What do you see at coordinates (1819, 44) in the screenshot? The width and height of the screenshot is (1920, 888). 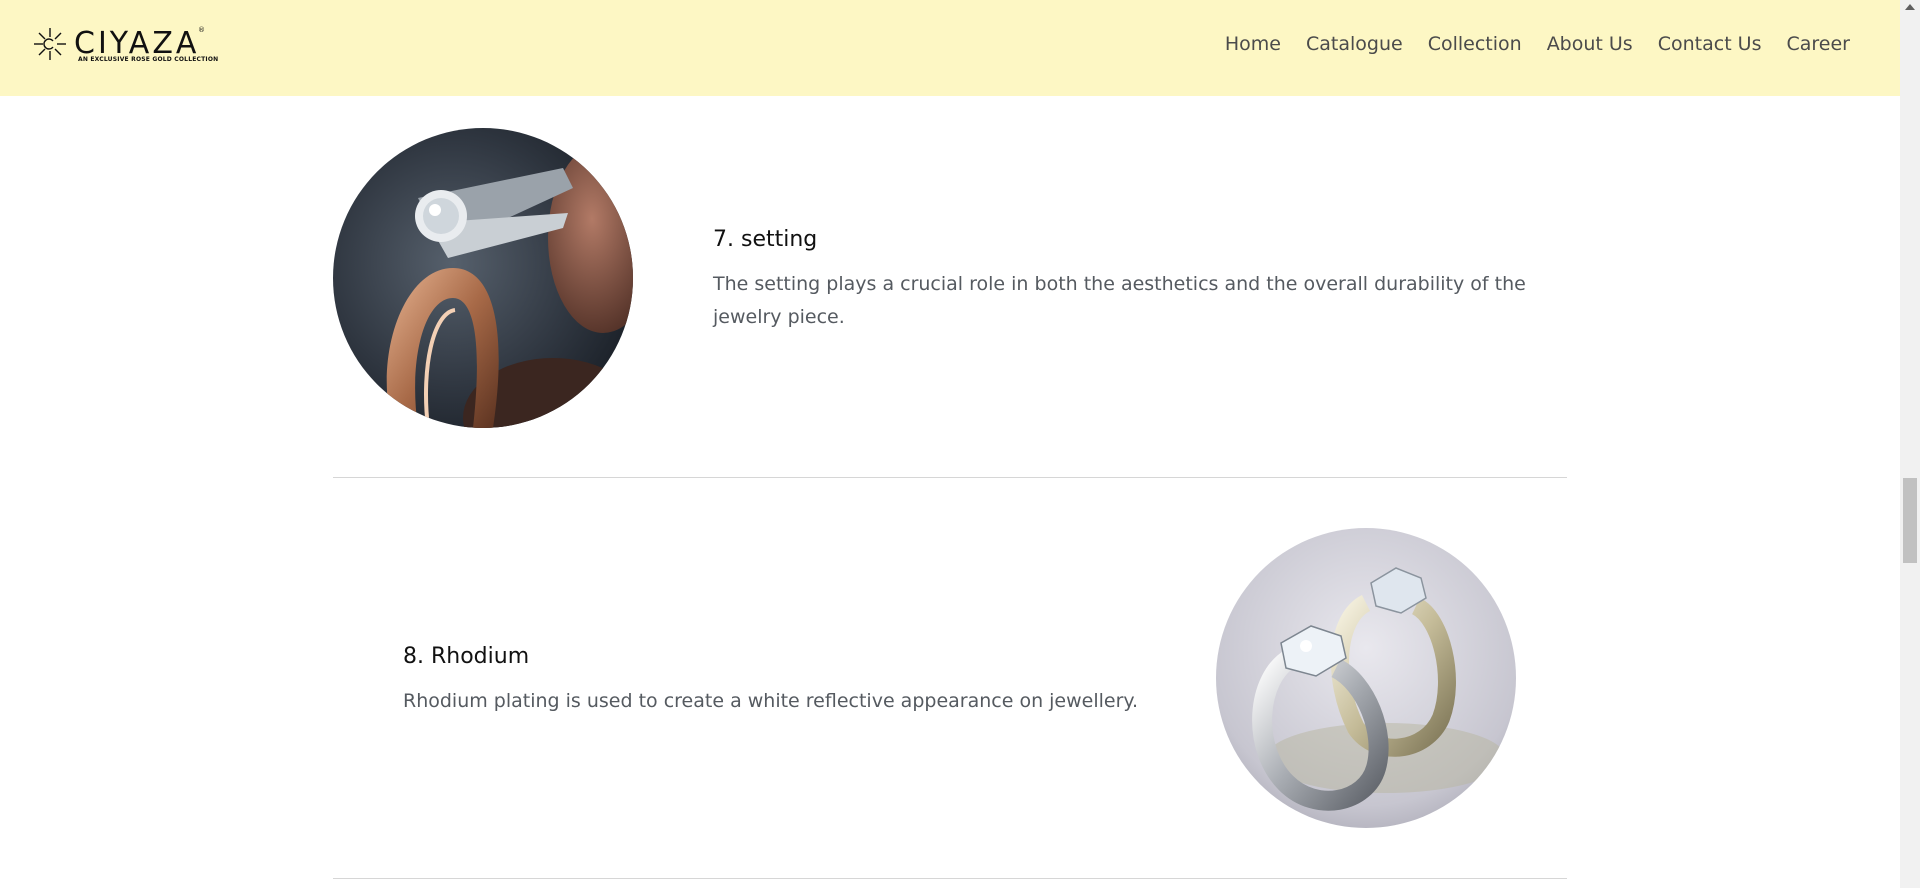 I see `nav-career: Career` at bounding box center [1819, 44].